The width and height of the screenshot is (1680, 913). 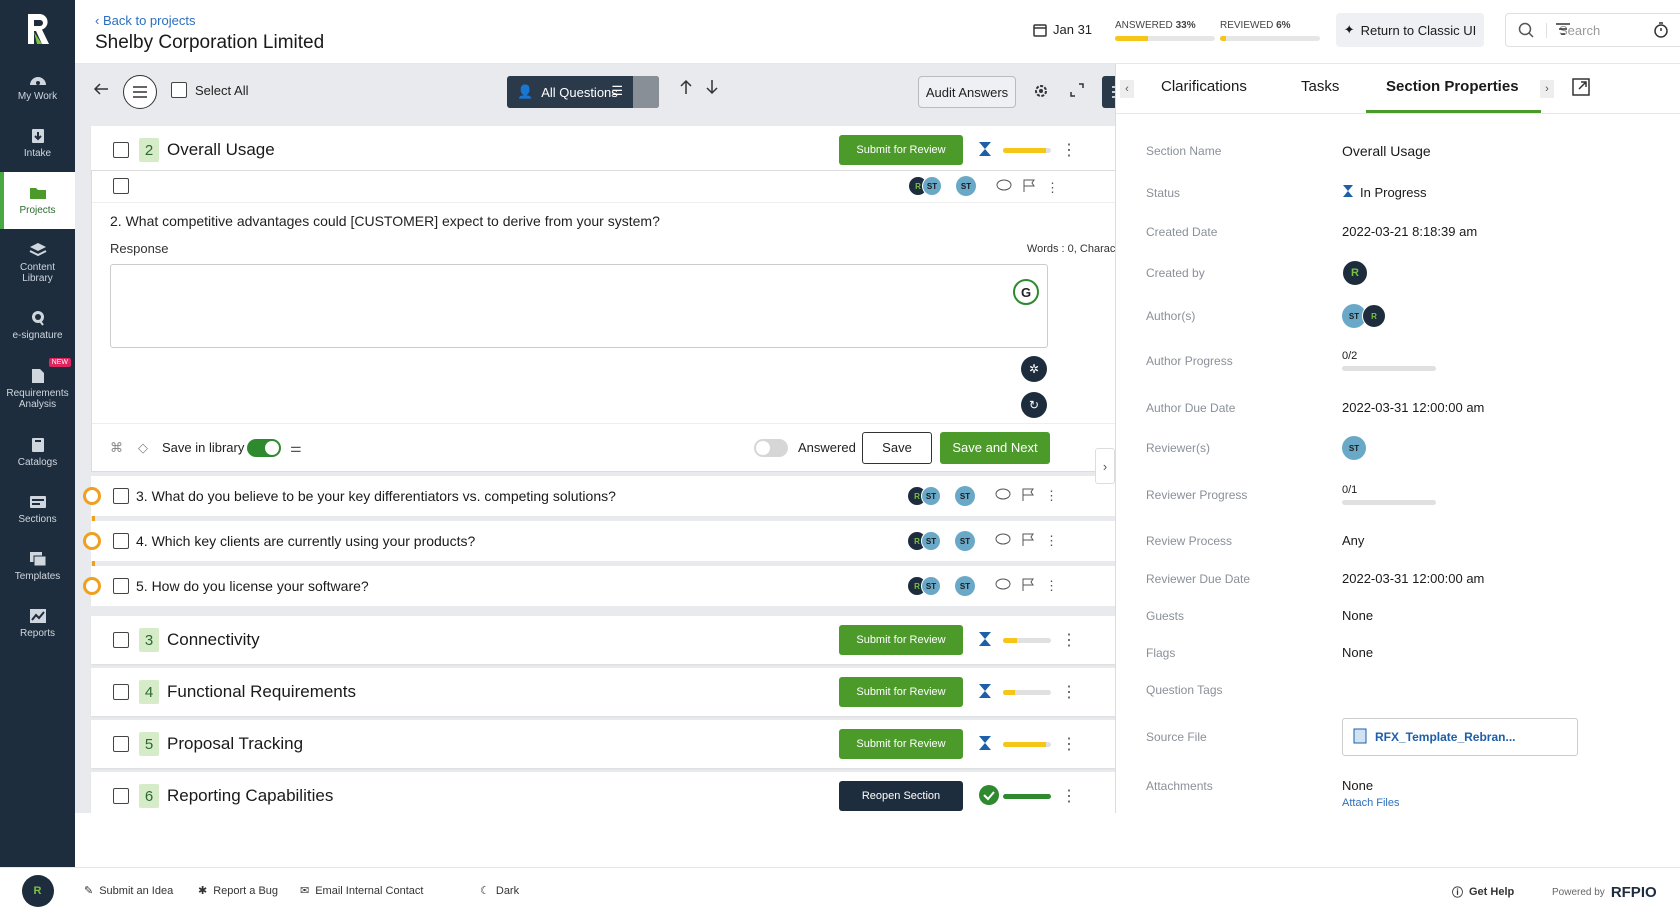 What do you see at coordinates (583, 92) in the screenshot?
I see `all-questions-filter: 👤 All Questions ☰` at bounding box center [583, 92].